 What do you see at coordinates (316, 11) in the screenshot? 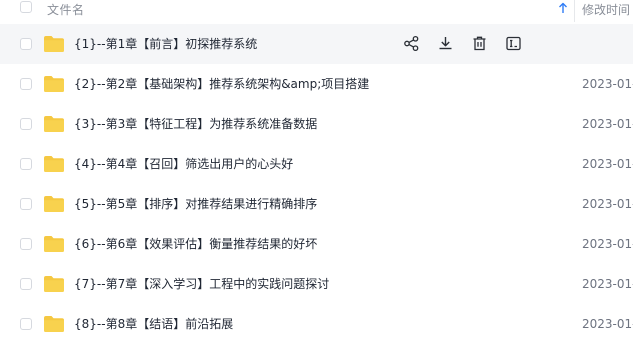
I see `file-list-header: 文件名 修改时间` at bounding box center [316, 11].